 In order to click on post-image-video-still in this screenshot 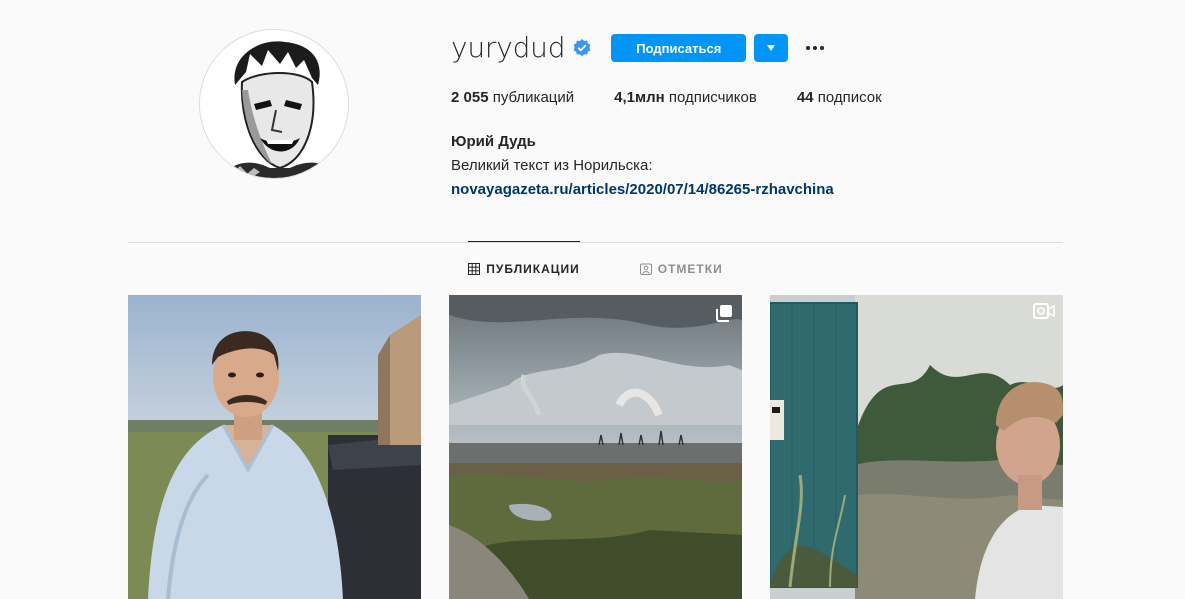, I will do `click(916, 447)`.